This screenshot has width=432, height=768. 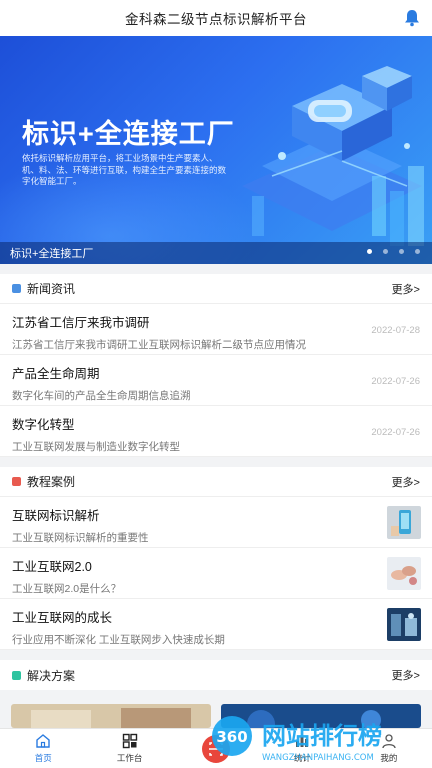 What do you see at coordinates (62, 618) in the screenshot?
I see `case-item-title: 工业互联网的成长` at bounding box center [62, 618].